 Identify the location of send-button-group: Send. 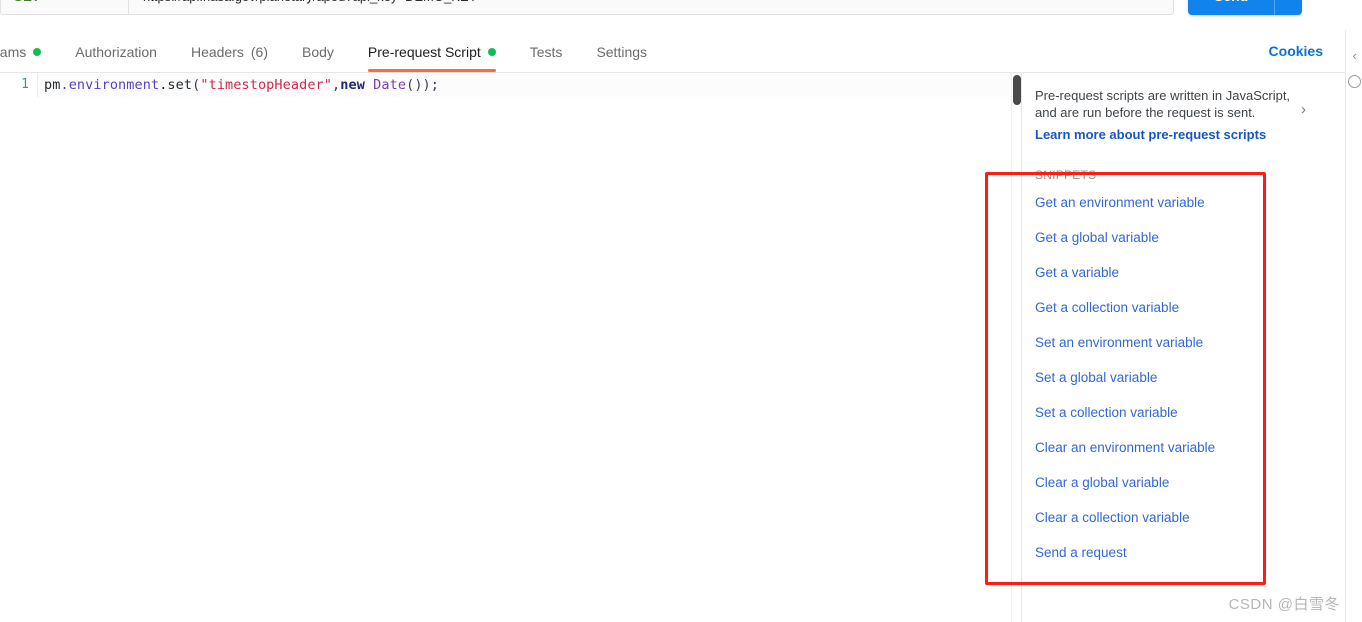
(1245, 7).